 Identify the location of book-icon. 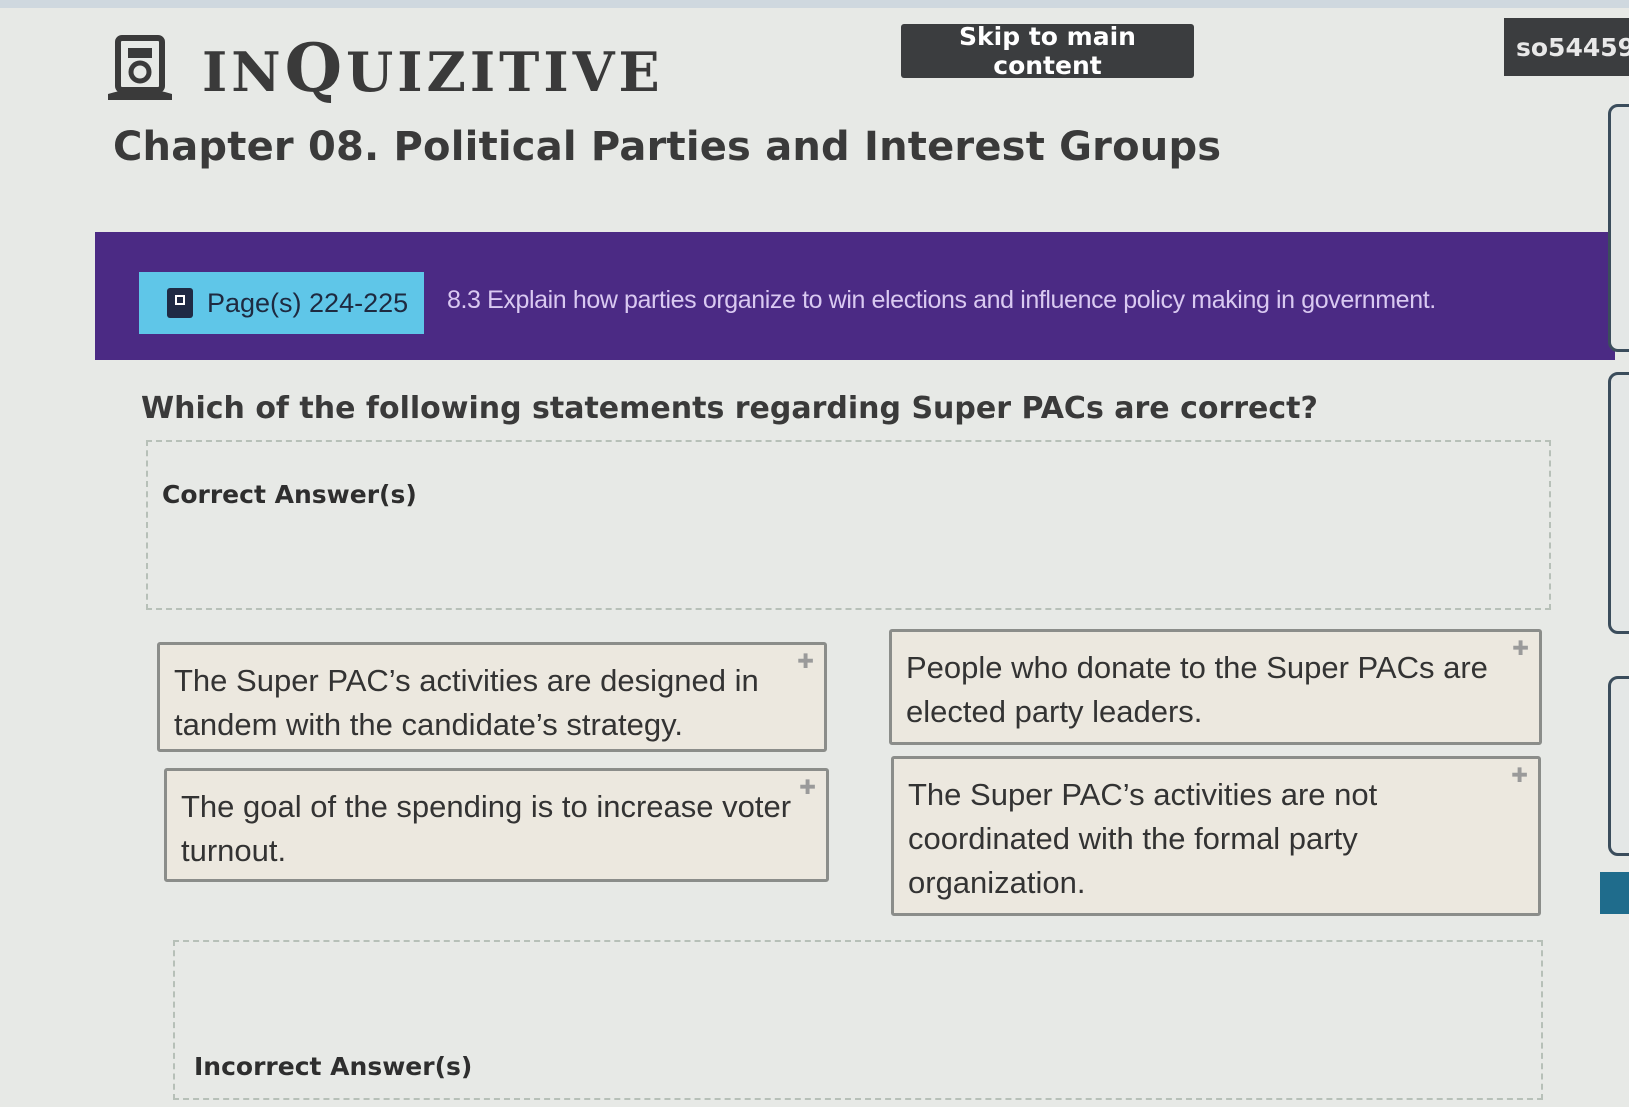
(180, 303).